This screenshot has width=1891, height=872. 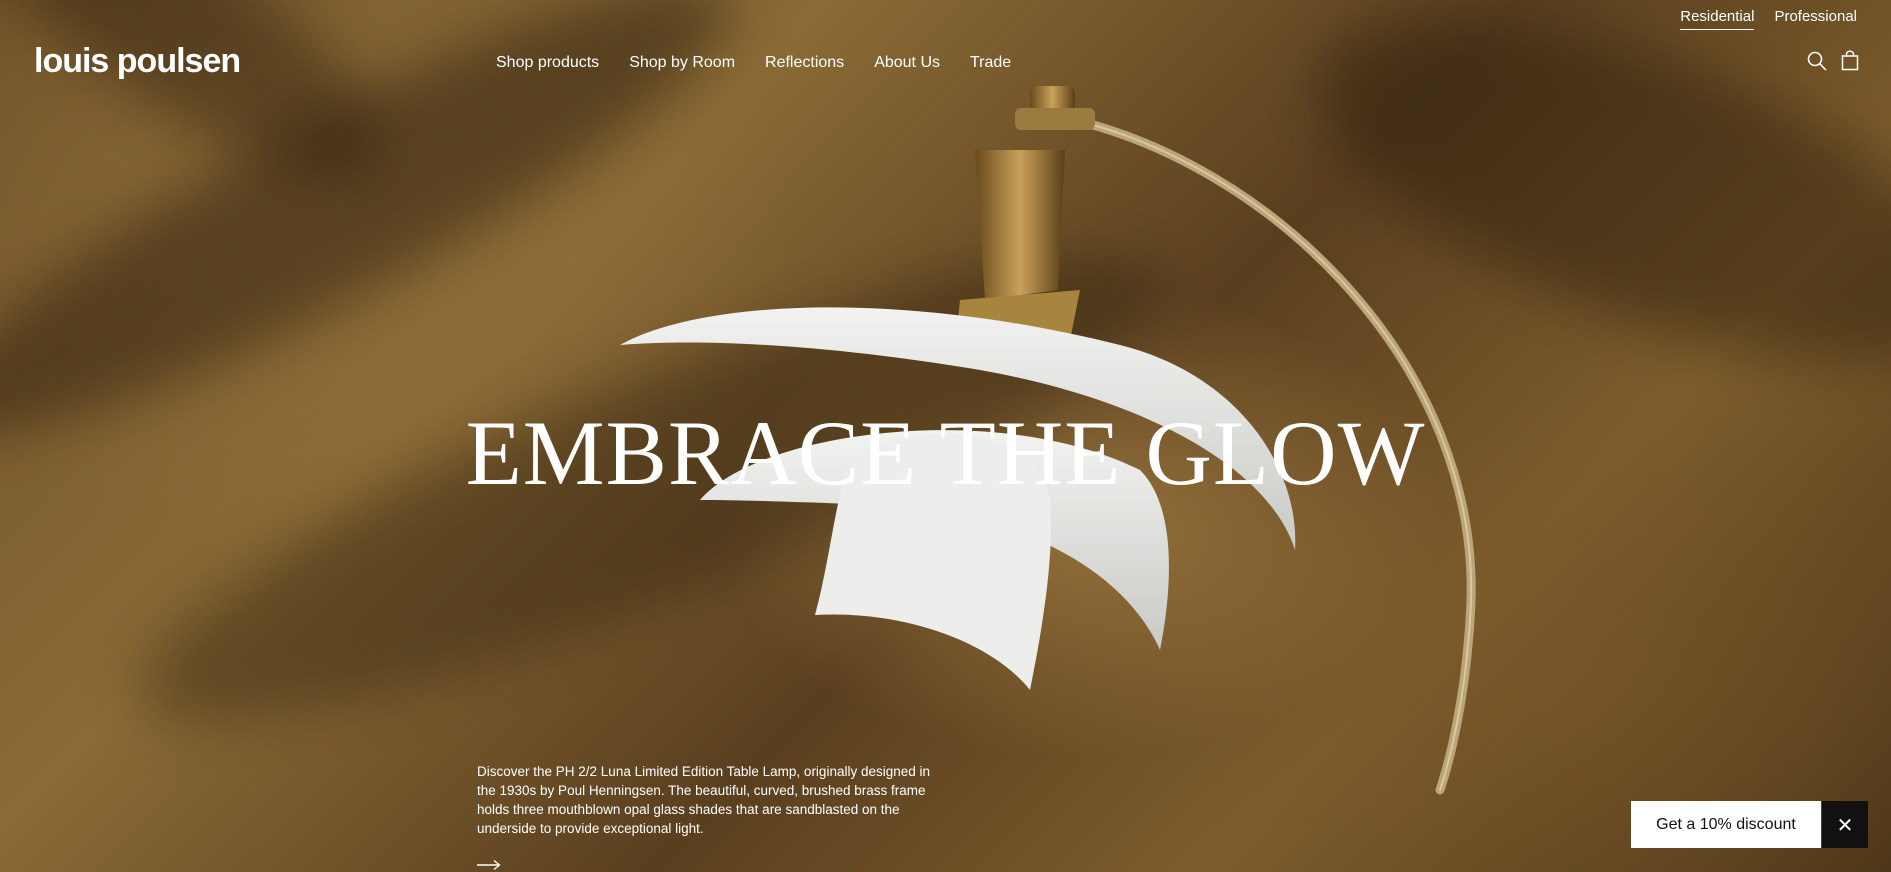 I want to click on nav-reflections: Reflections, so click(x=804, y=63).